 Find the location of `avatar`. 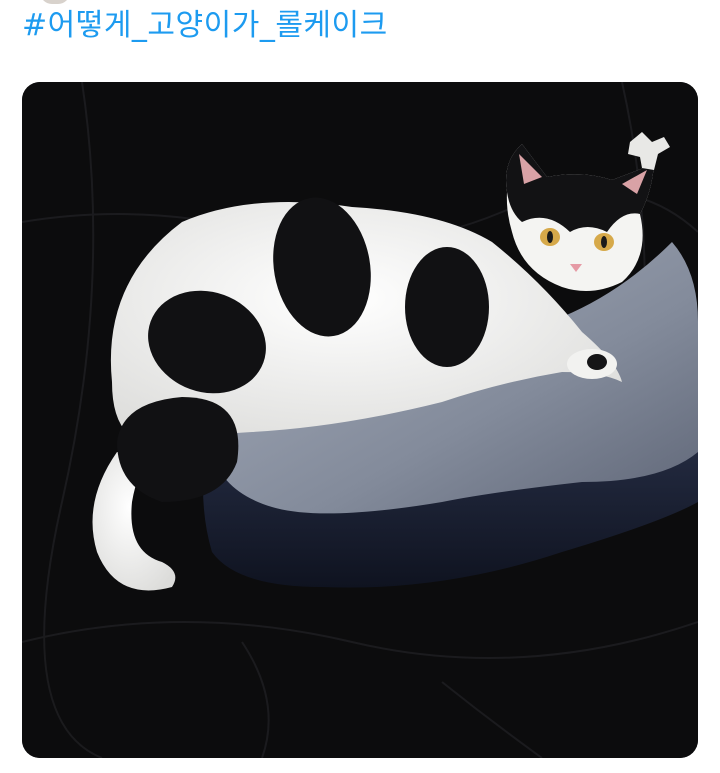

avatar is located at coordinates (55, 2).